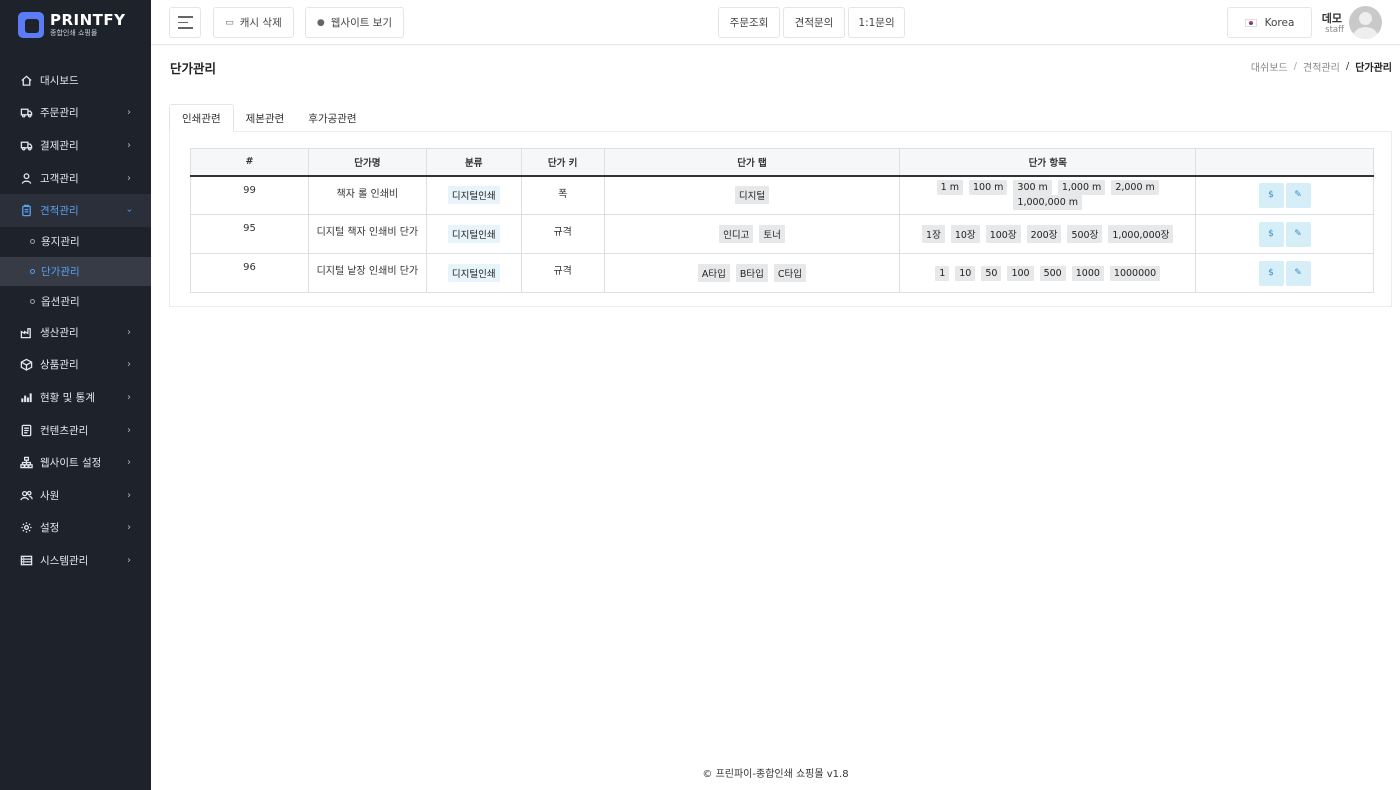 The image size is (1400, 790). What do you see at coordinates (26, 80) in the screenshot?
I see `home-icon` at bounding box center [26, 80].